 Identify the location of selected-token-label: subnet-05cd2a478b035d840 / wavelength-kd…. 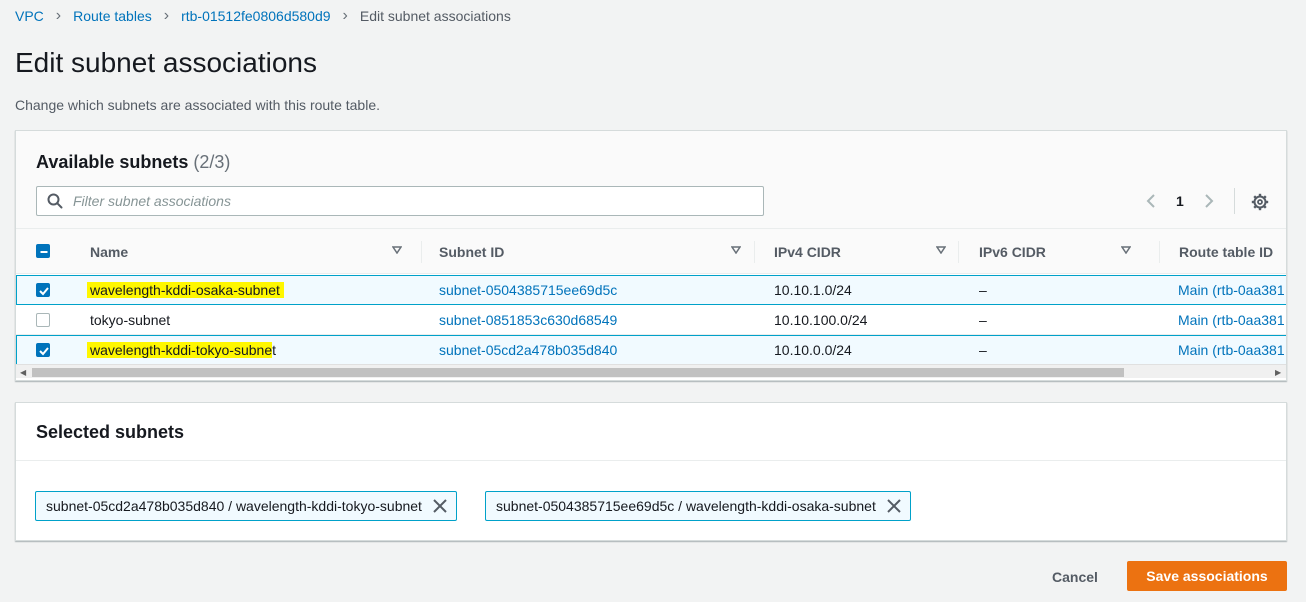
(234, 506).